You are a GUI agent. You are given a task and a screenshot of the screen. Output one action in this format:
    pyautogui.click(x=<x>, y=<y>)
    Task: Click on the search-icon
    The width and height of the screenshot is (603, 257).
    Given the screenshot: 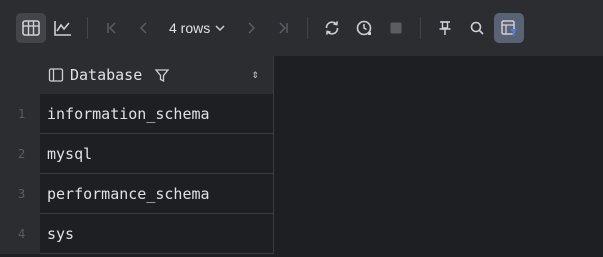 What is the action you would take?
    pyautogui.click(x=477, y=28)
    